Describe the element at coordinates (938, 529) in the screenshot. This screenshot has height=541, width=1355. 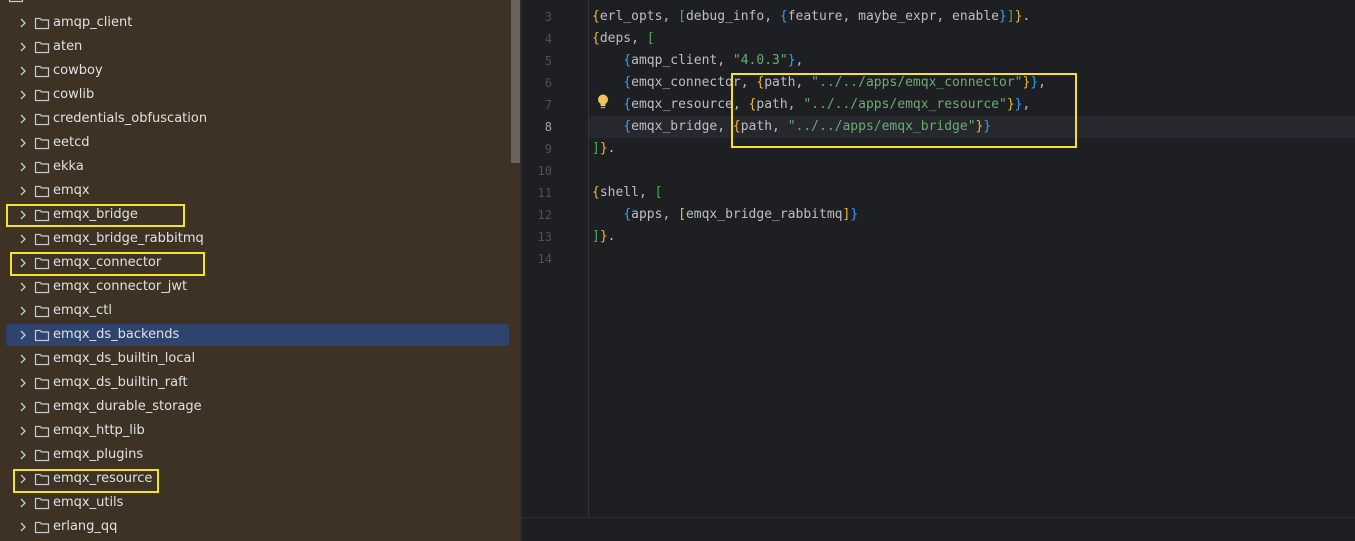
I see `editor-bottom-bar` at that location.